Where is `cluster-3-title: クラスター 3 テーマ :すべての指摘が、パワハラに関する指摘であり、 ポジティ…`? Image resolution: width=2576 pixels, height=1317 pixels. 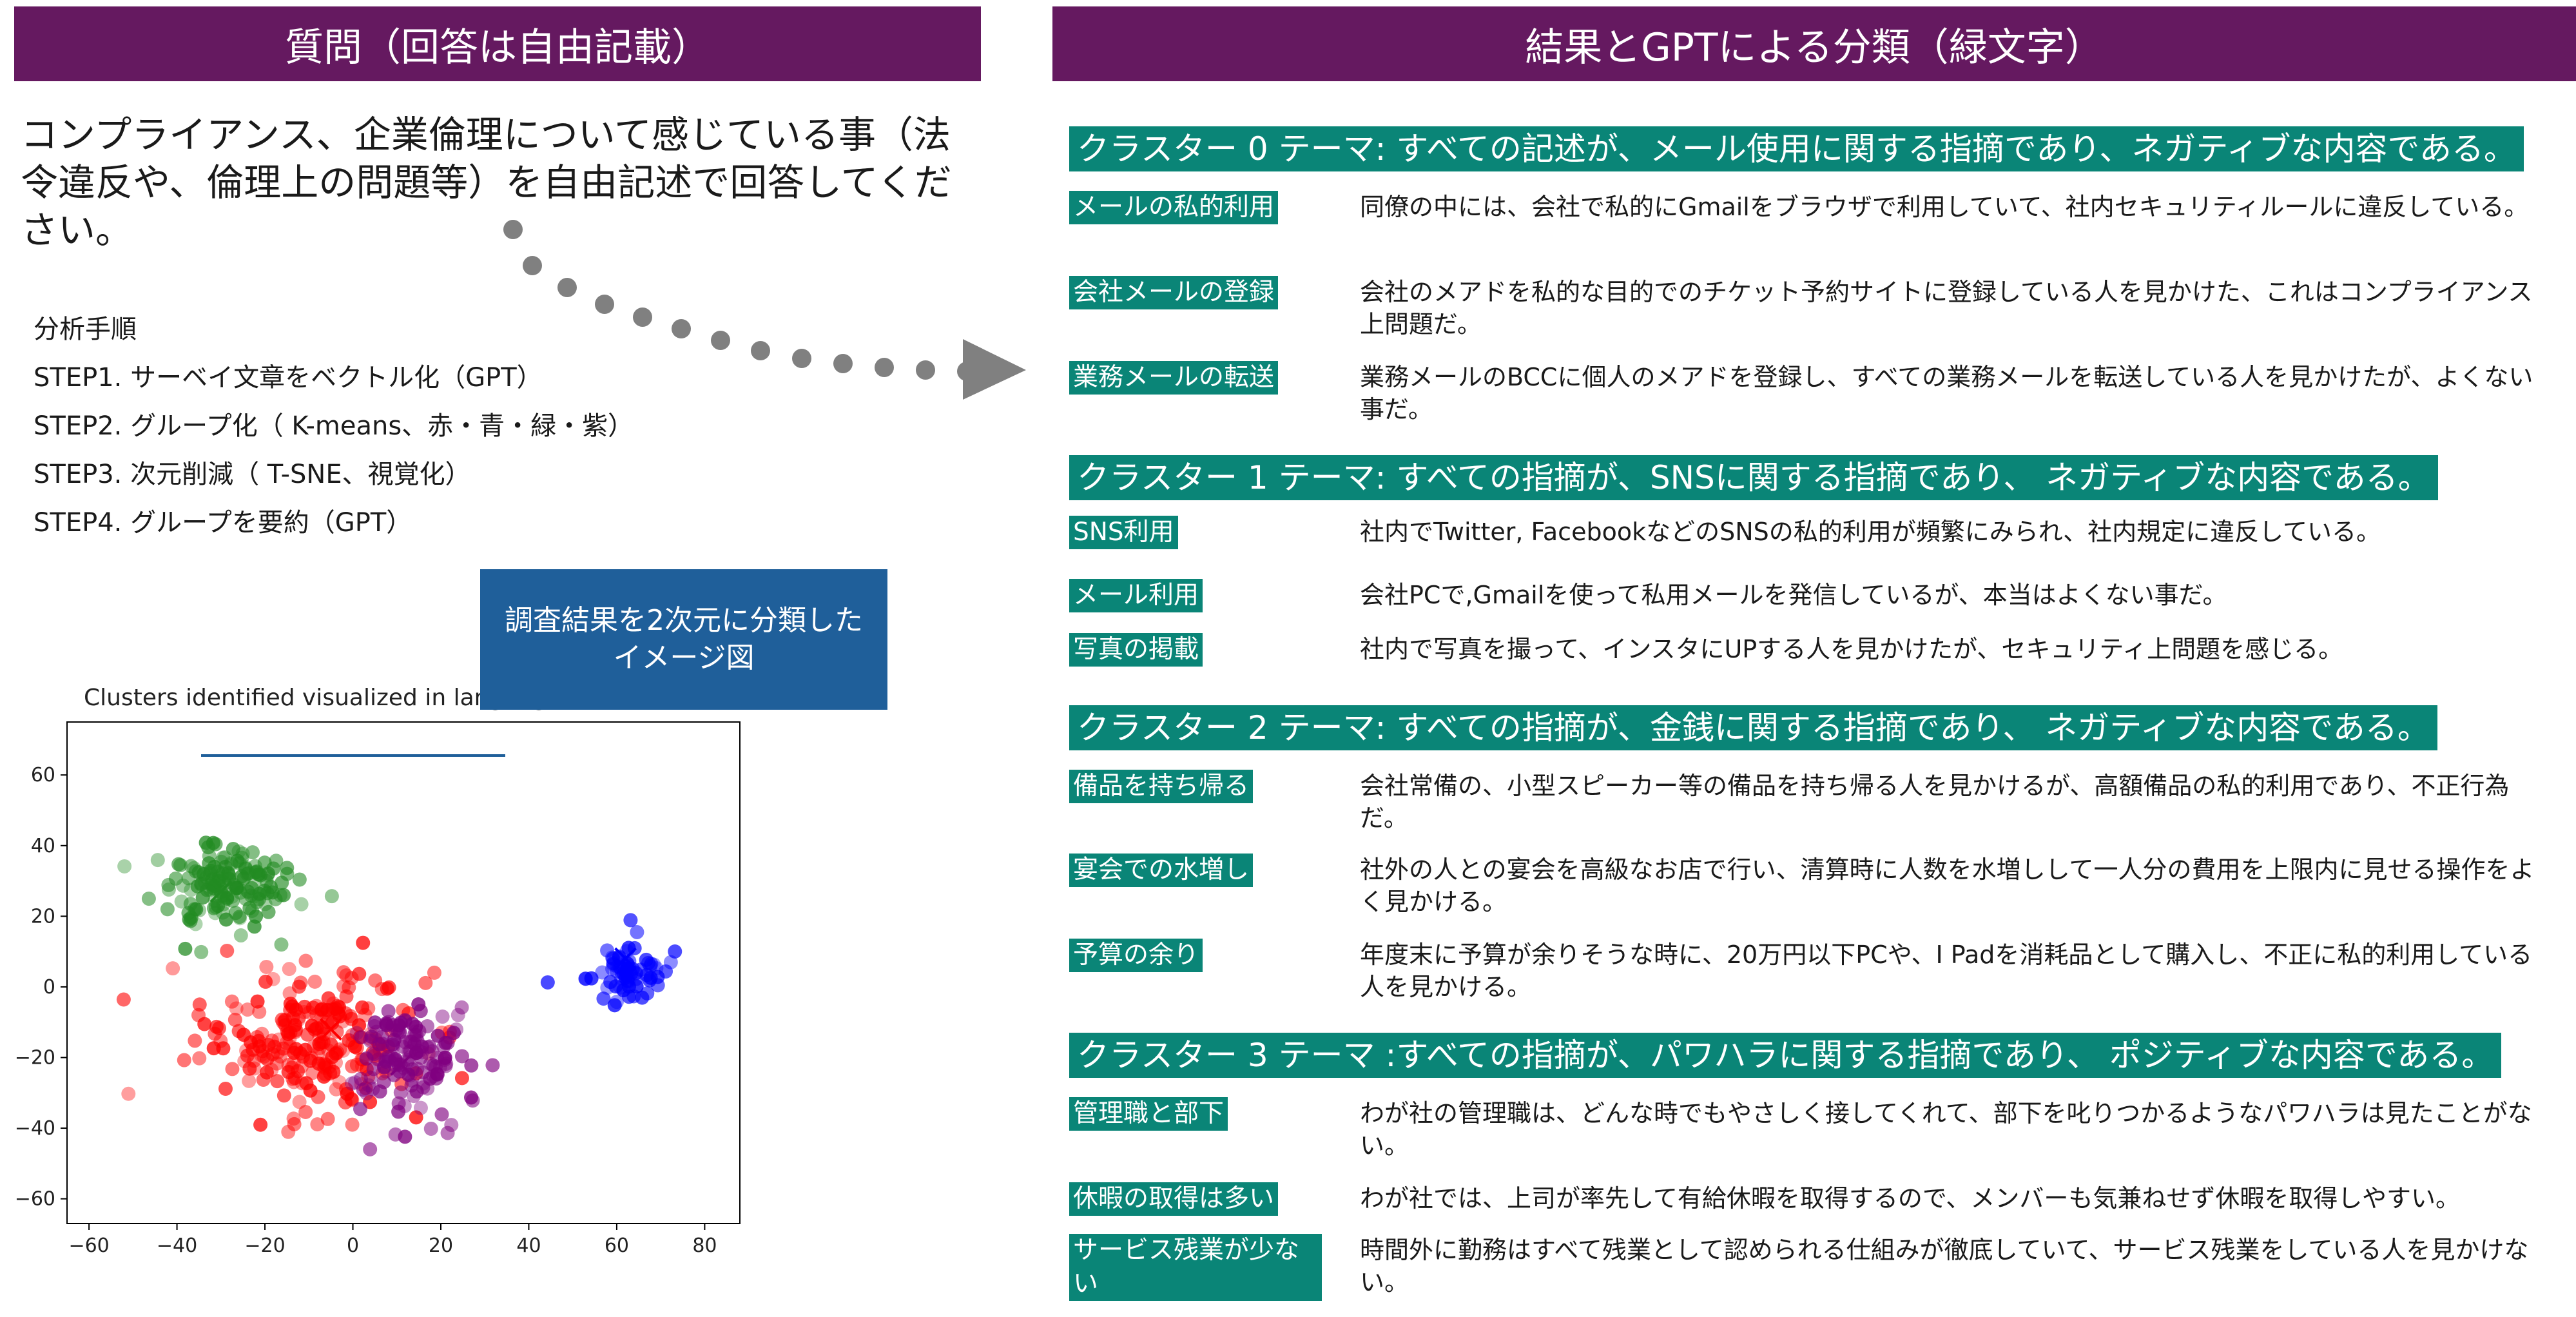
cluster-3-title: クラスター 3 テーマ :すべての指摘が、パワハラに関する指摘であり、 ポジティ… is located at coordinates (1785, 1055).